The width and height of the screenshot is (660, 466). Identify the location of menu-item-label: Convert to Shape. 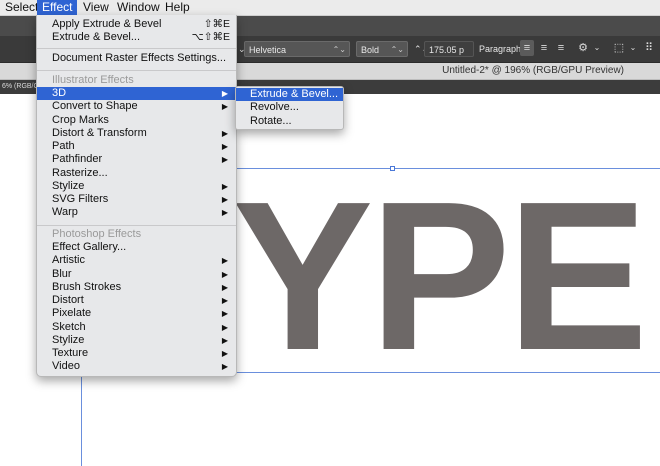
(95, 106).